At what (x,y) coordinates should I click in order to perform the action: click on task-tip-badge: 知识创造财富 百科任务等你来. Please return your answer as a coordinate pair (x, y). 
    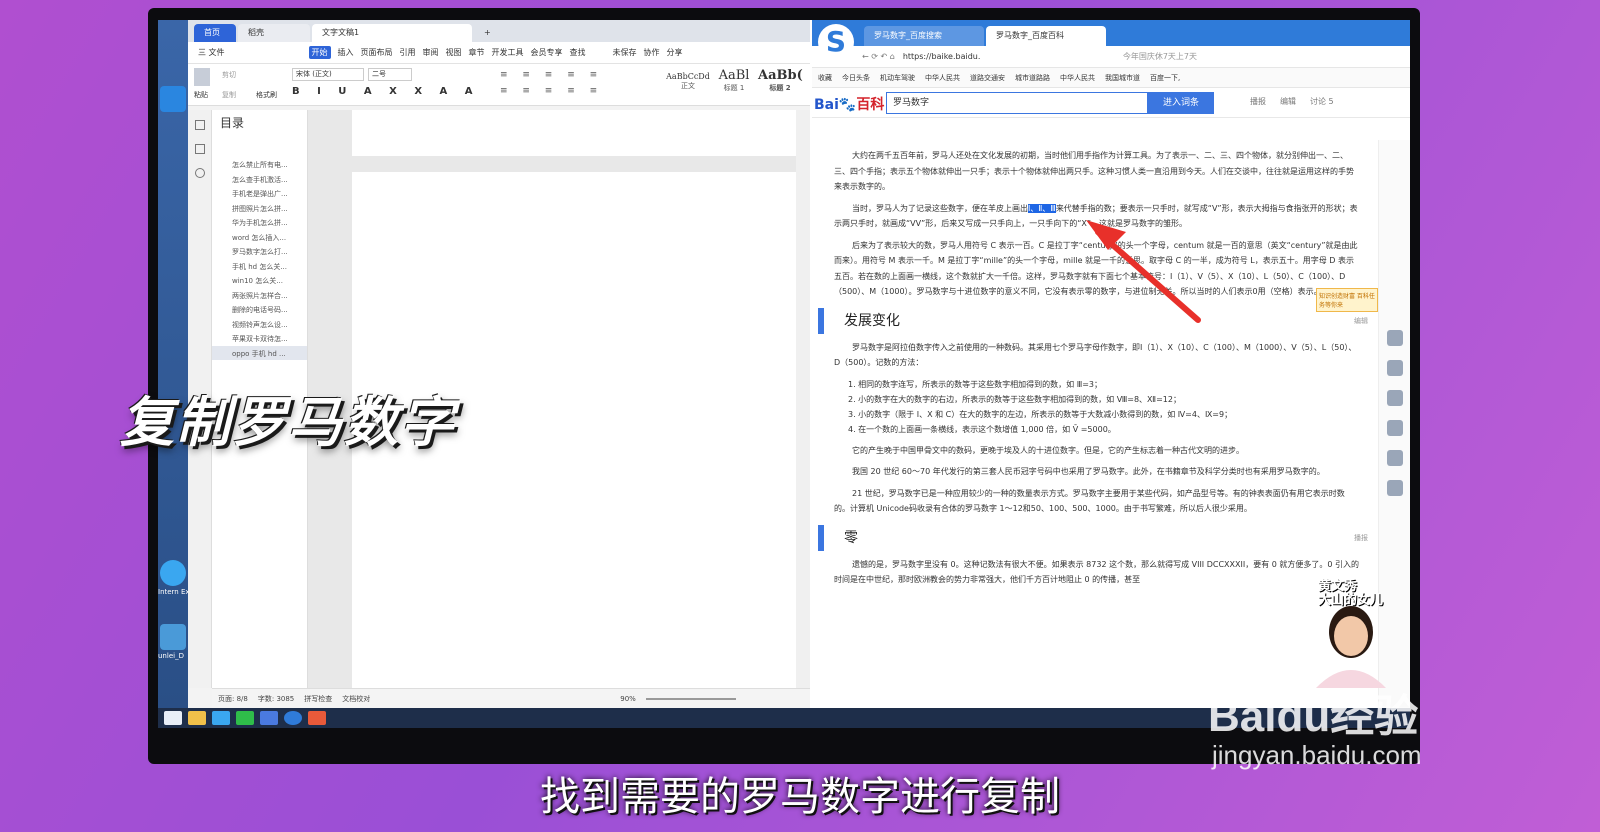
    Looking at the image, I should click on (1347, 300).